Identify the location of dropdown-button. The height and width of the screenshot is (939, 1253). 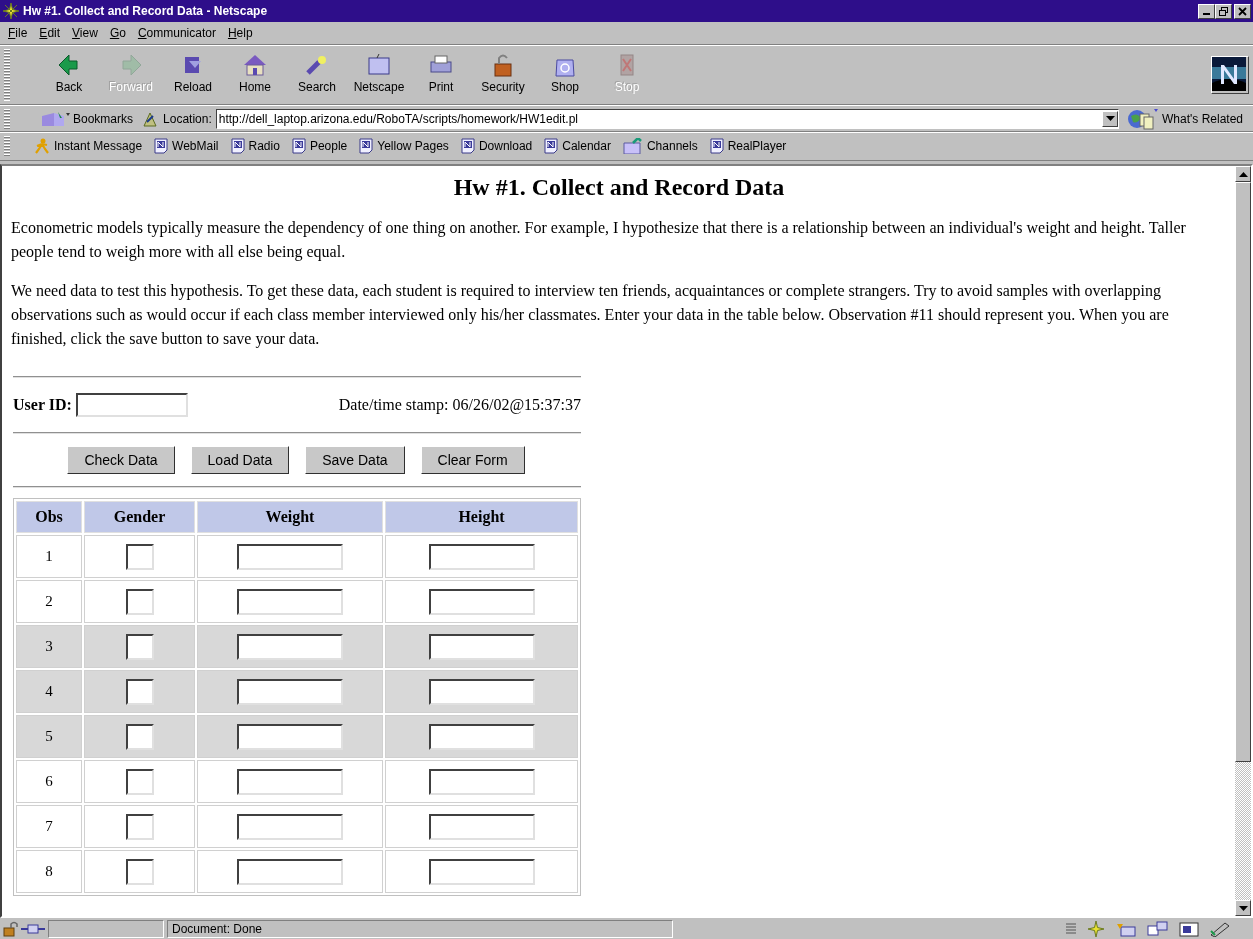
(1110, 118).